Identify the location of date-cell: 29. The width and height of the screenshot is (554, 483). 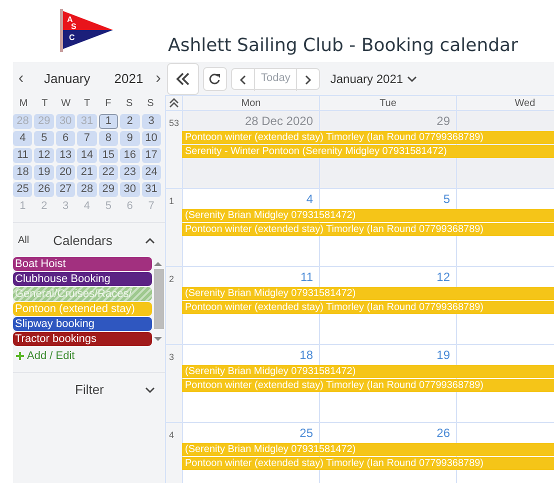
(108, 189).